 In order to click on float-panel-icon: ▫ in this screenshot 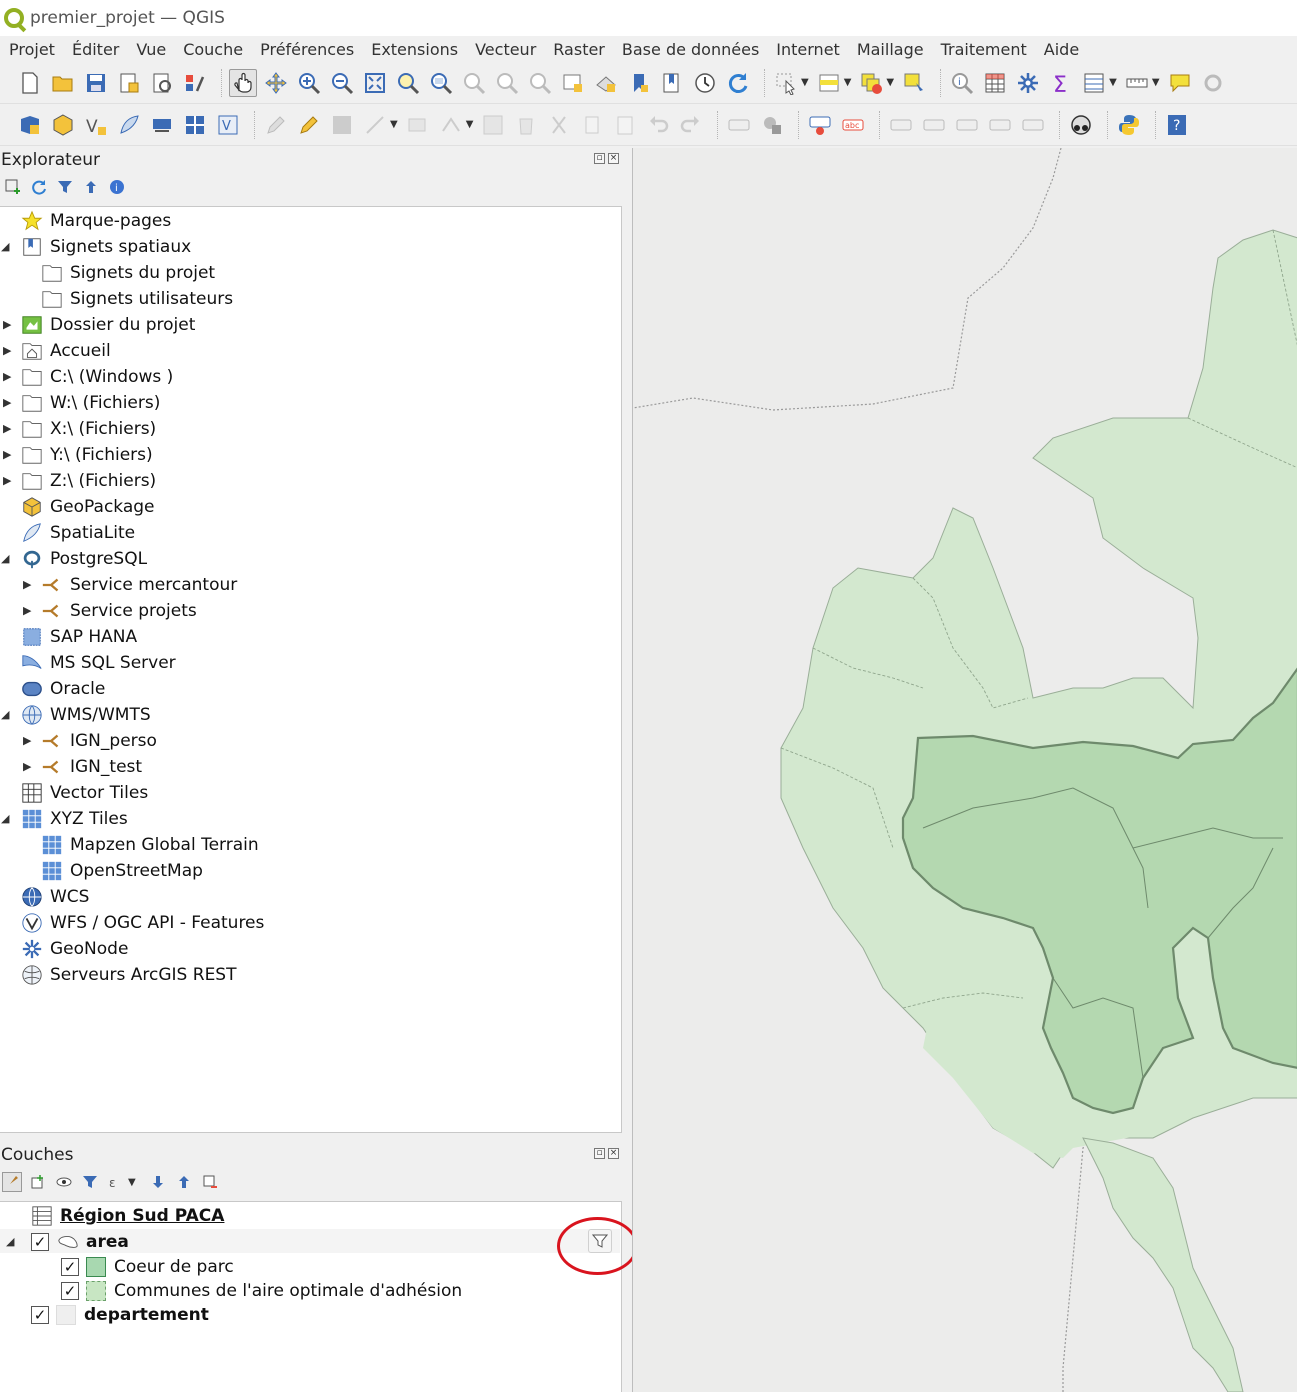, I will do `click(599, 158)`.